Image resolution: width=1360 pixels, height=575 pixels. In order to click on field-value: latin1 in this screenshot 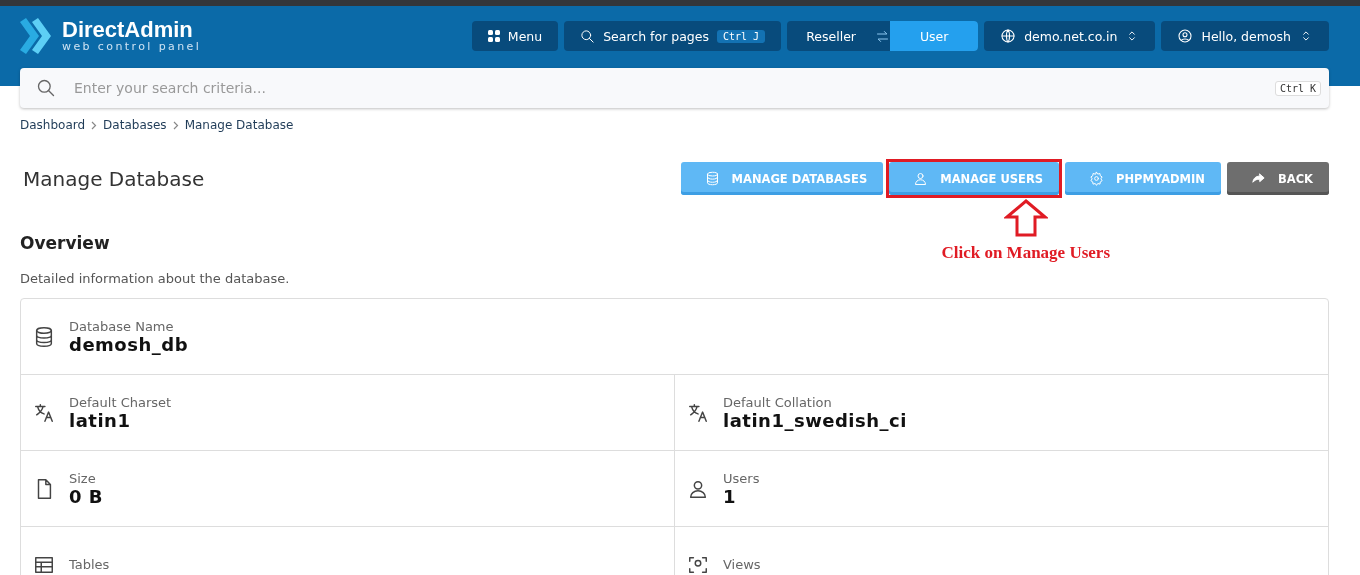, I will do `click(100, 420)`.